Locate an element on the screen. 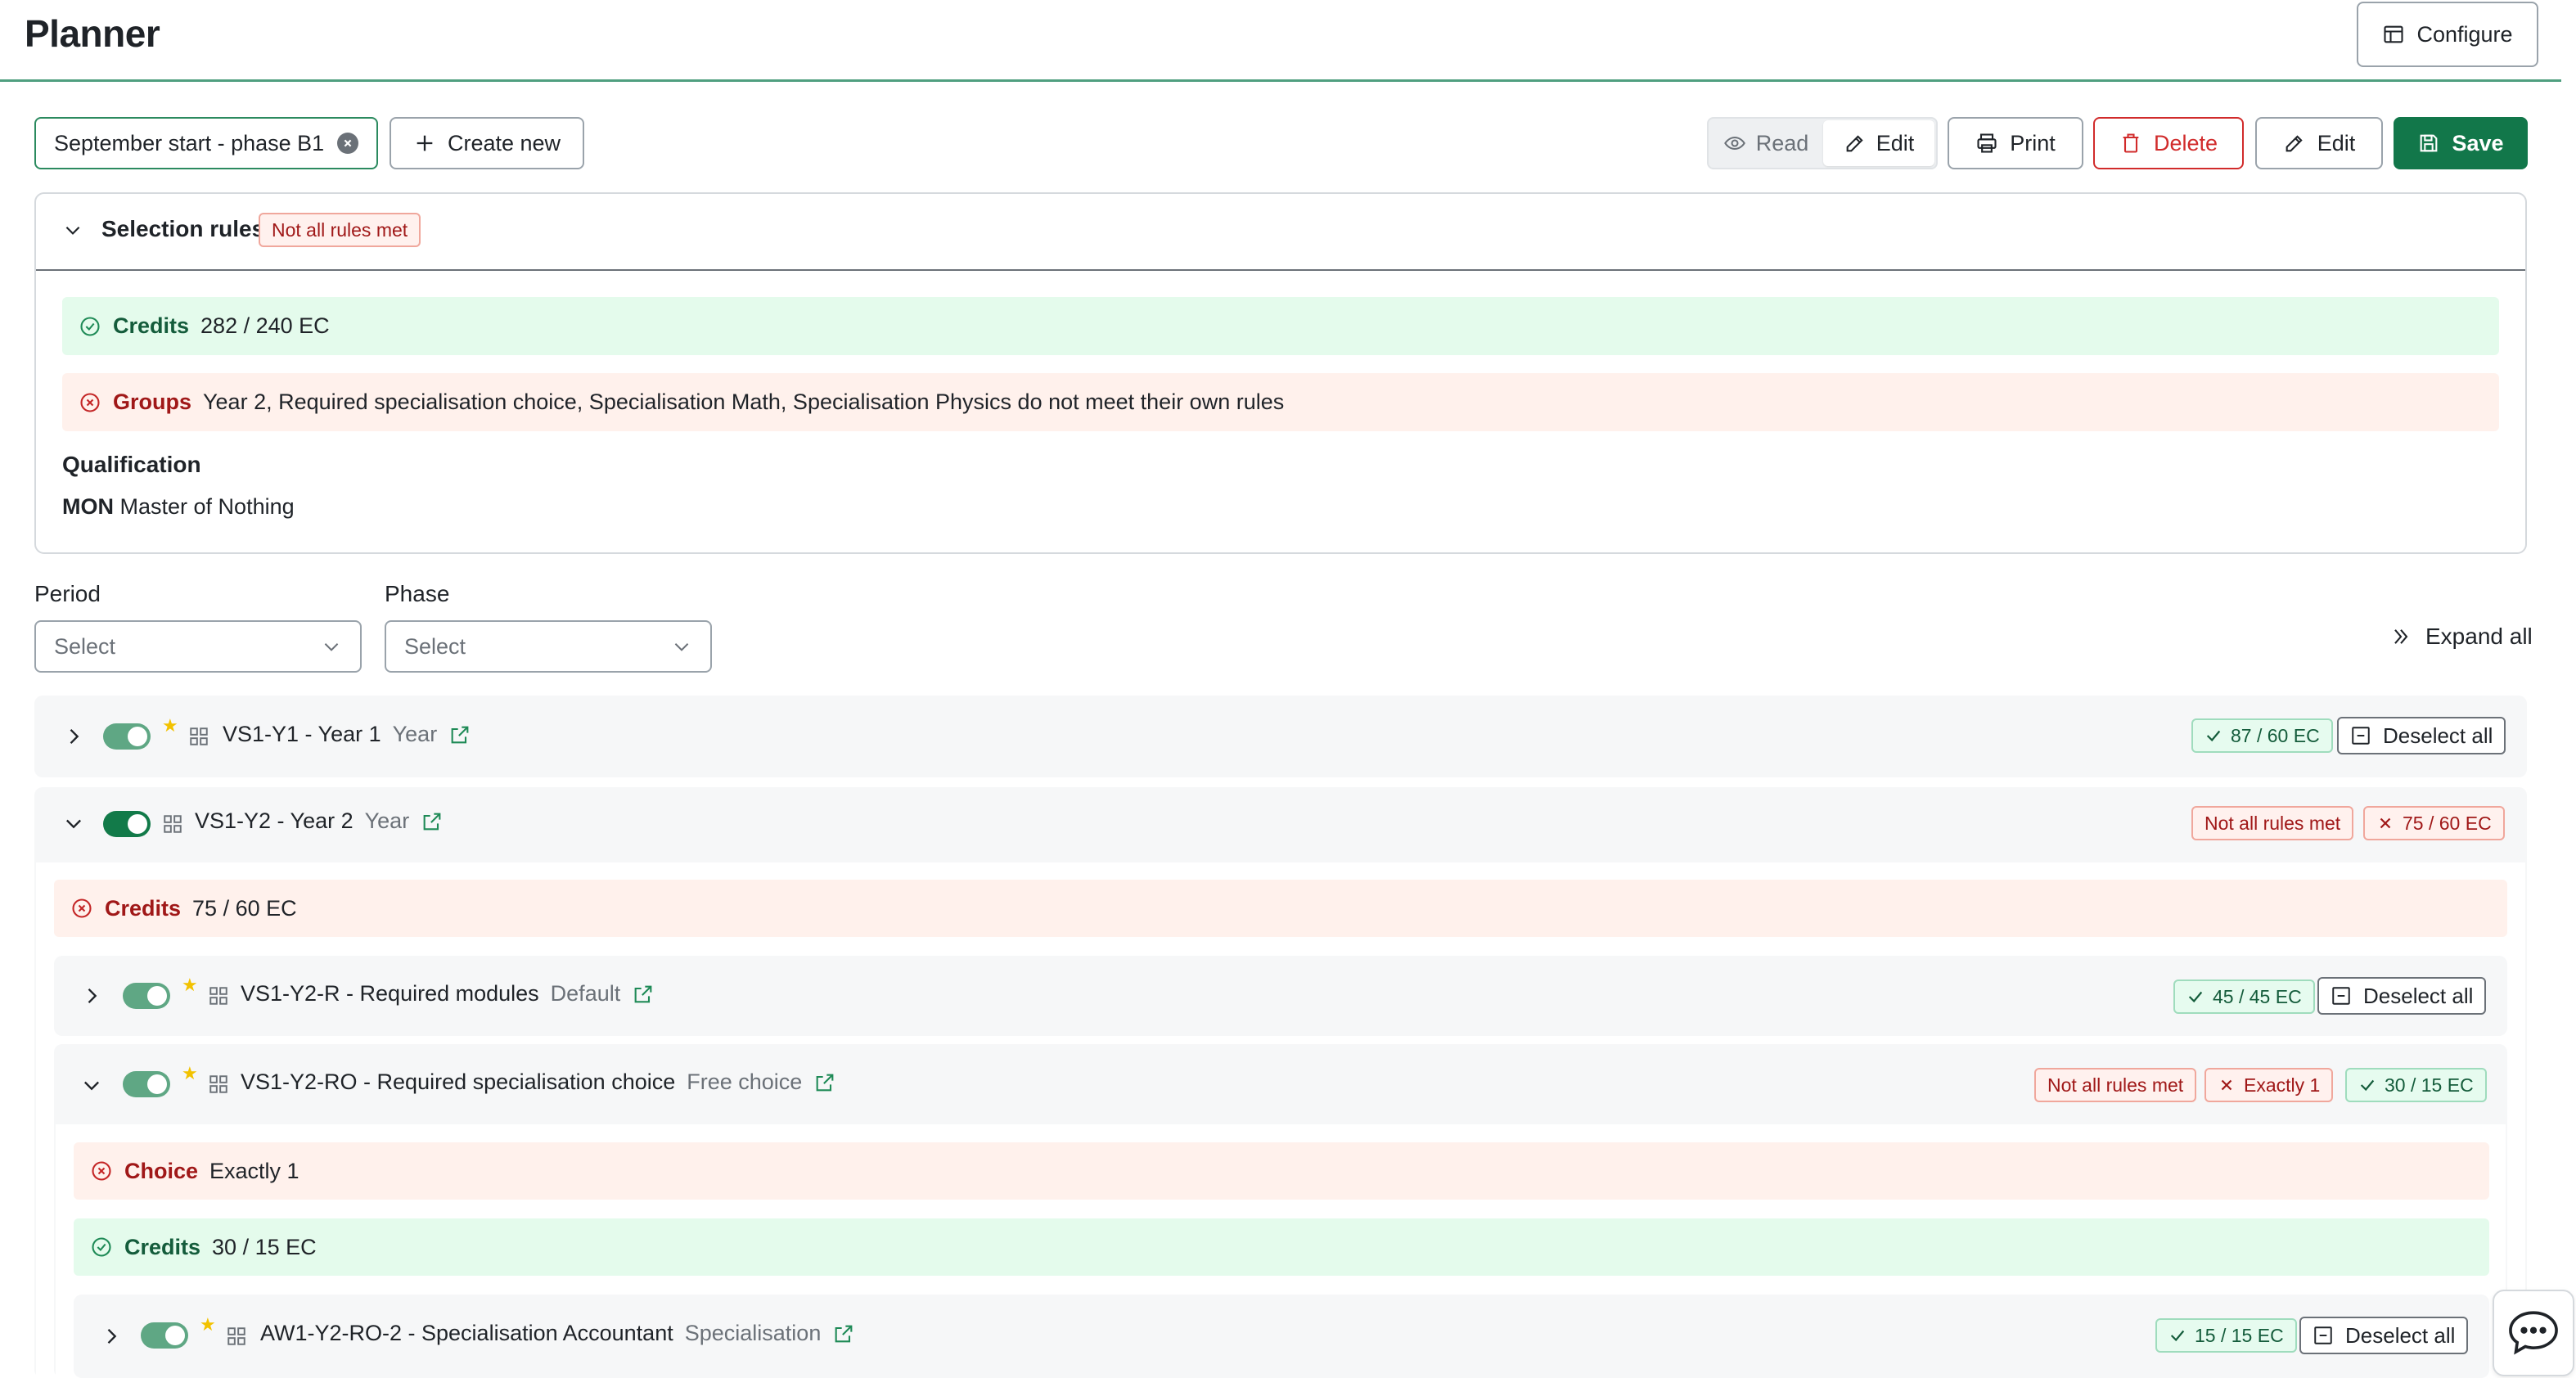  choice-rule-value: Exactly 1 is located at coordinates (254, 1170).